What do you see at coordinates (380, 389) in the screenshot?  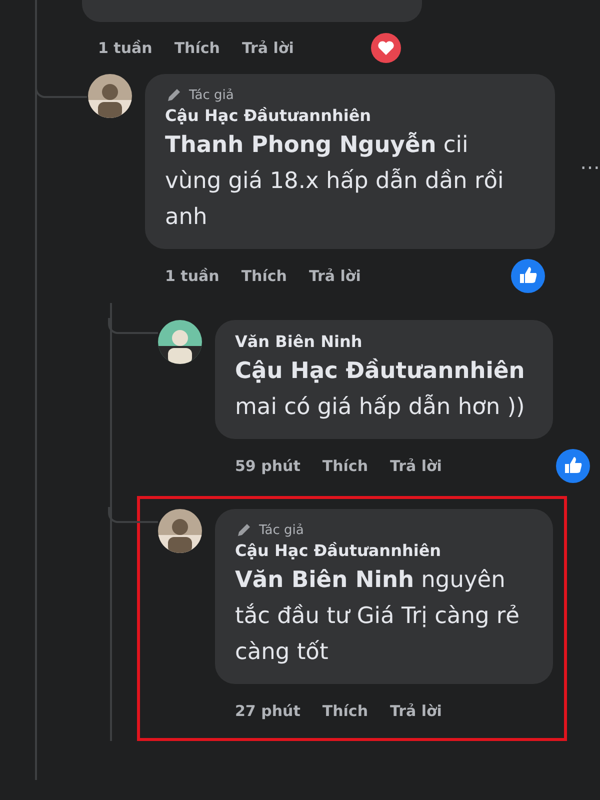 I see `comment-text: Cậu Hạc Đầutưannhiên mai có giá hấp dẫn hơn ))` at bounding box center [380, 389].